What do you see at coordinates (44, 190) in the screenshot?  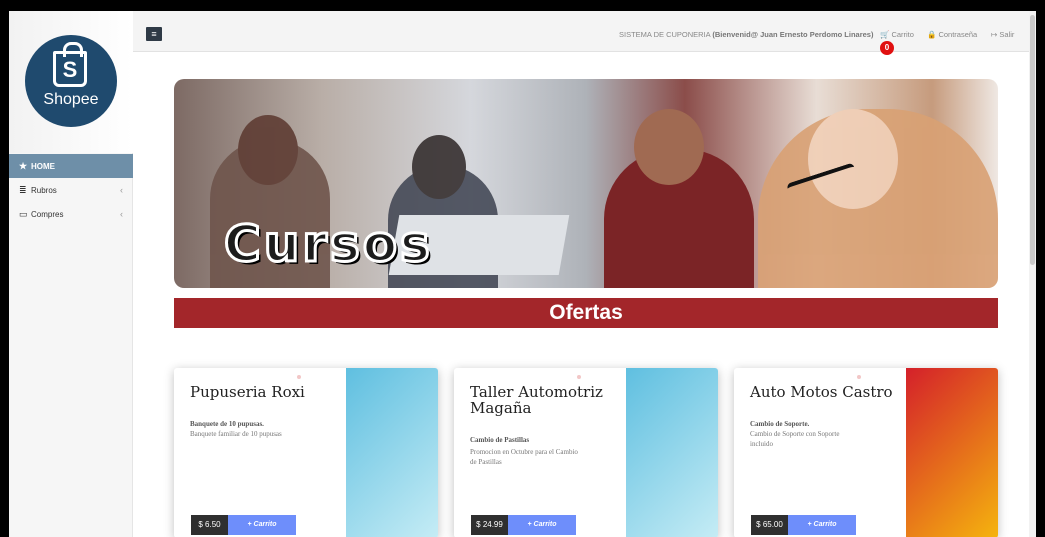 I see `sidebar-item-label: Rubros` at bounding box center [44, 190].